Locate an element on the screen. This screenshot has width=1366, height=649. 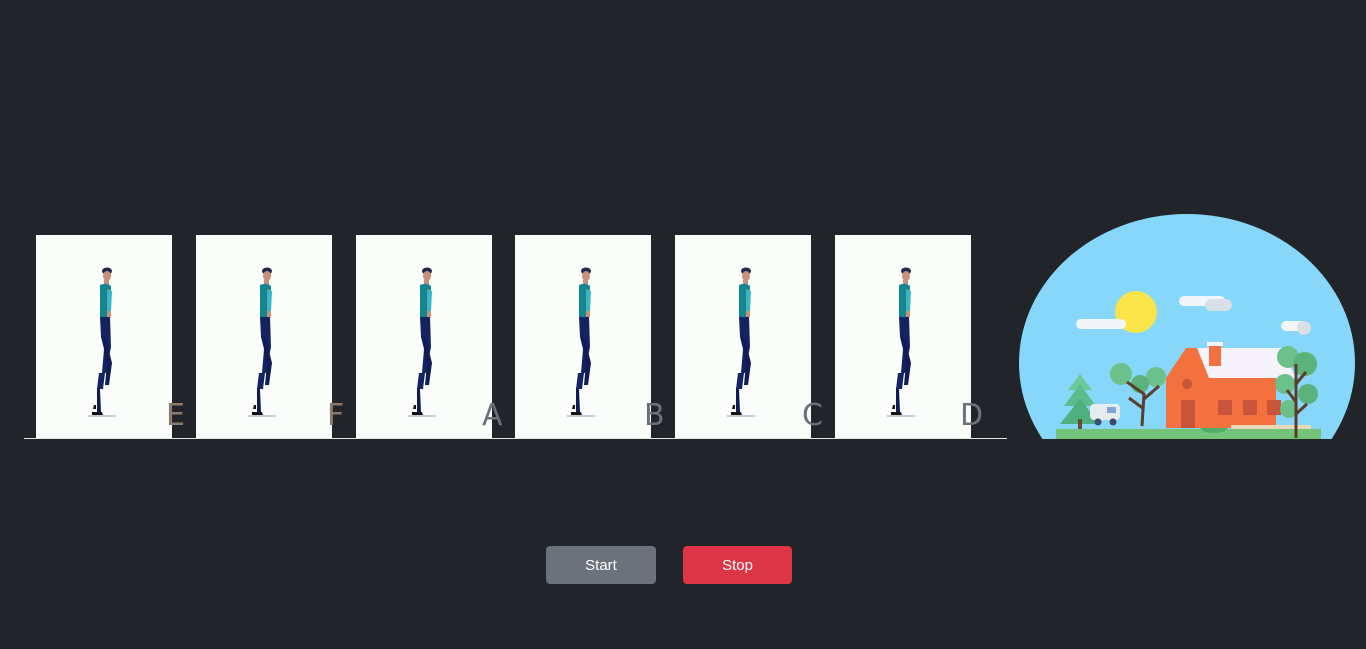
frame-letter: F is located at coordinates (336, 415).